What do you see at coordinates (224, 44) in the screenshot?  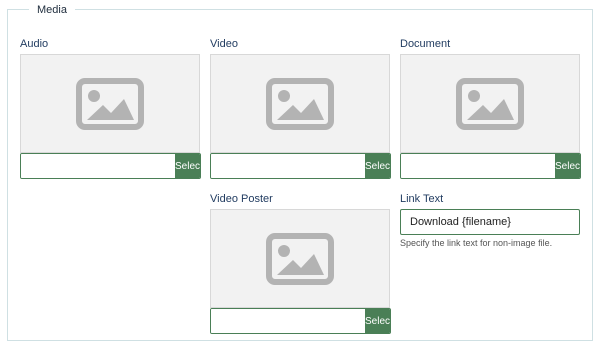 I see `video-label: Video` at bounding box center [224, 44].